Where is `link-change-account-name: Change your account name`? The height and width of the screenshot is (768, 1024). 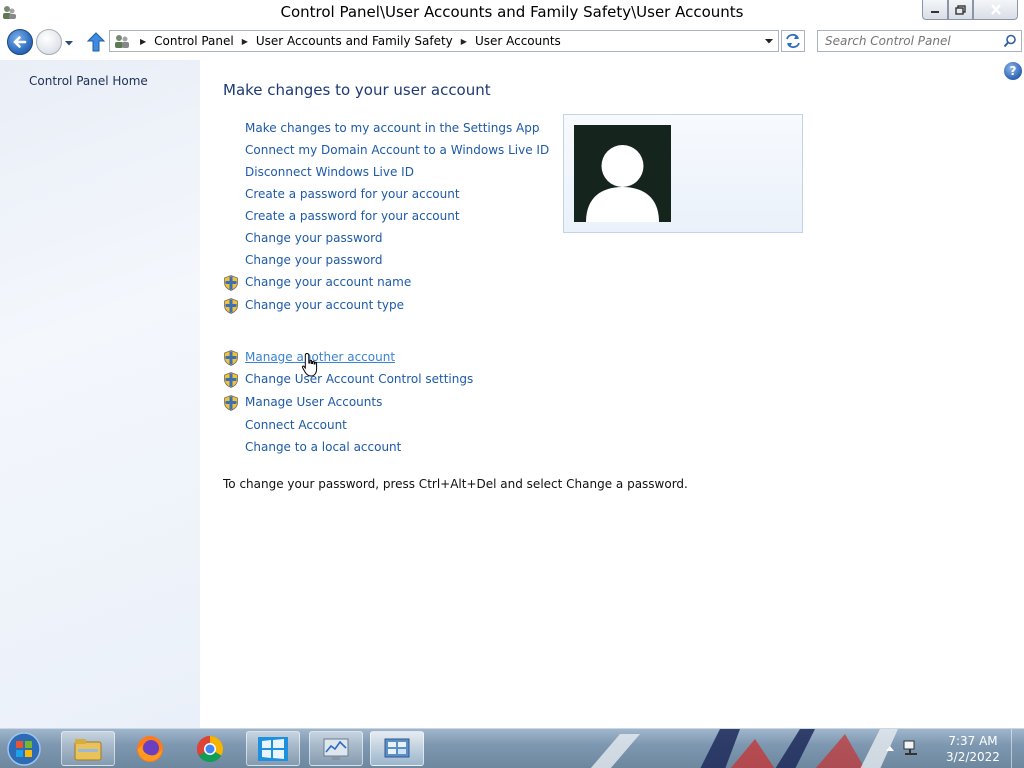
link-change-account-name: Change your account name is located at coordinates (328, 282).